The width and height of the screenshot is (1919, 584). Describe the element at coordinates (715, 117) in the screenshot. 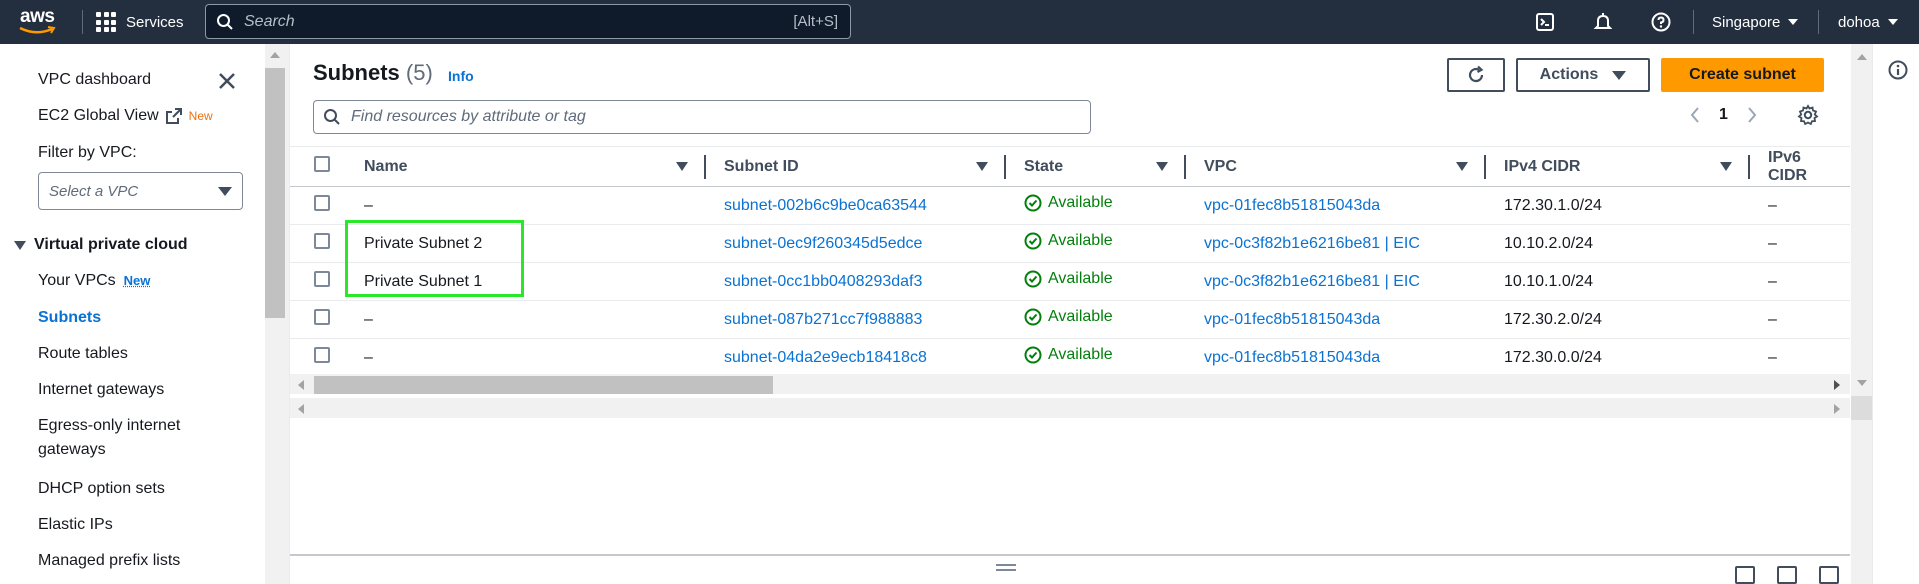

I see `resource-filter-input` at that location.